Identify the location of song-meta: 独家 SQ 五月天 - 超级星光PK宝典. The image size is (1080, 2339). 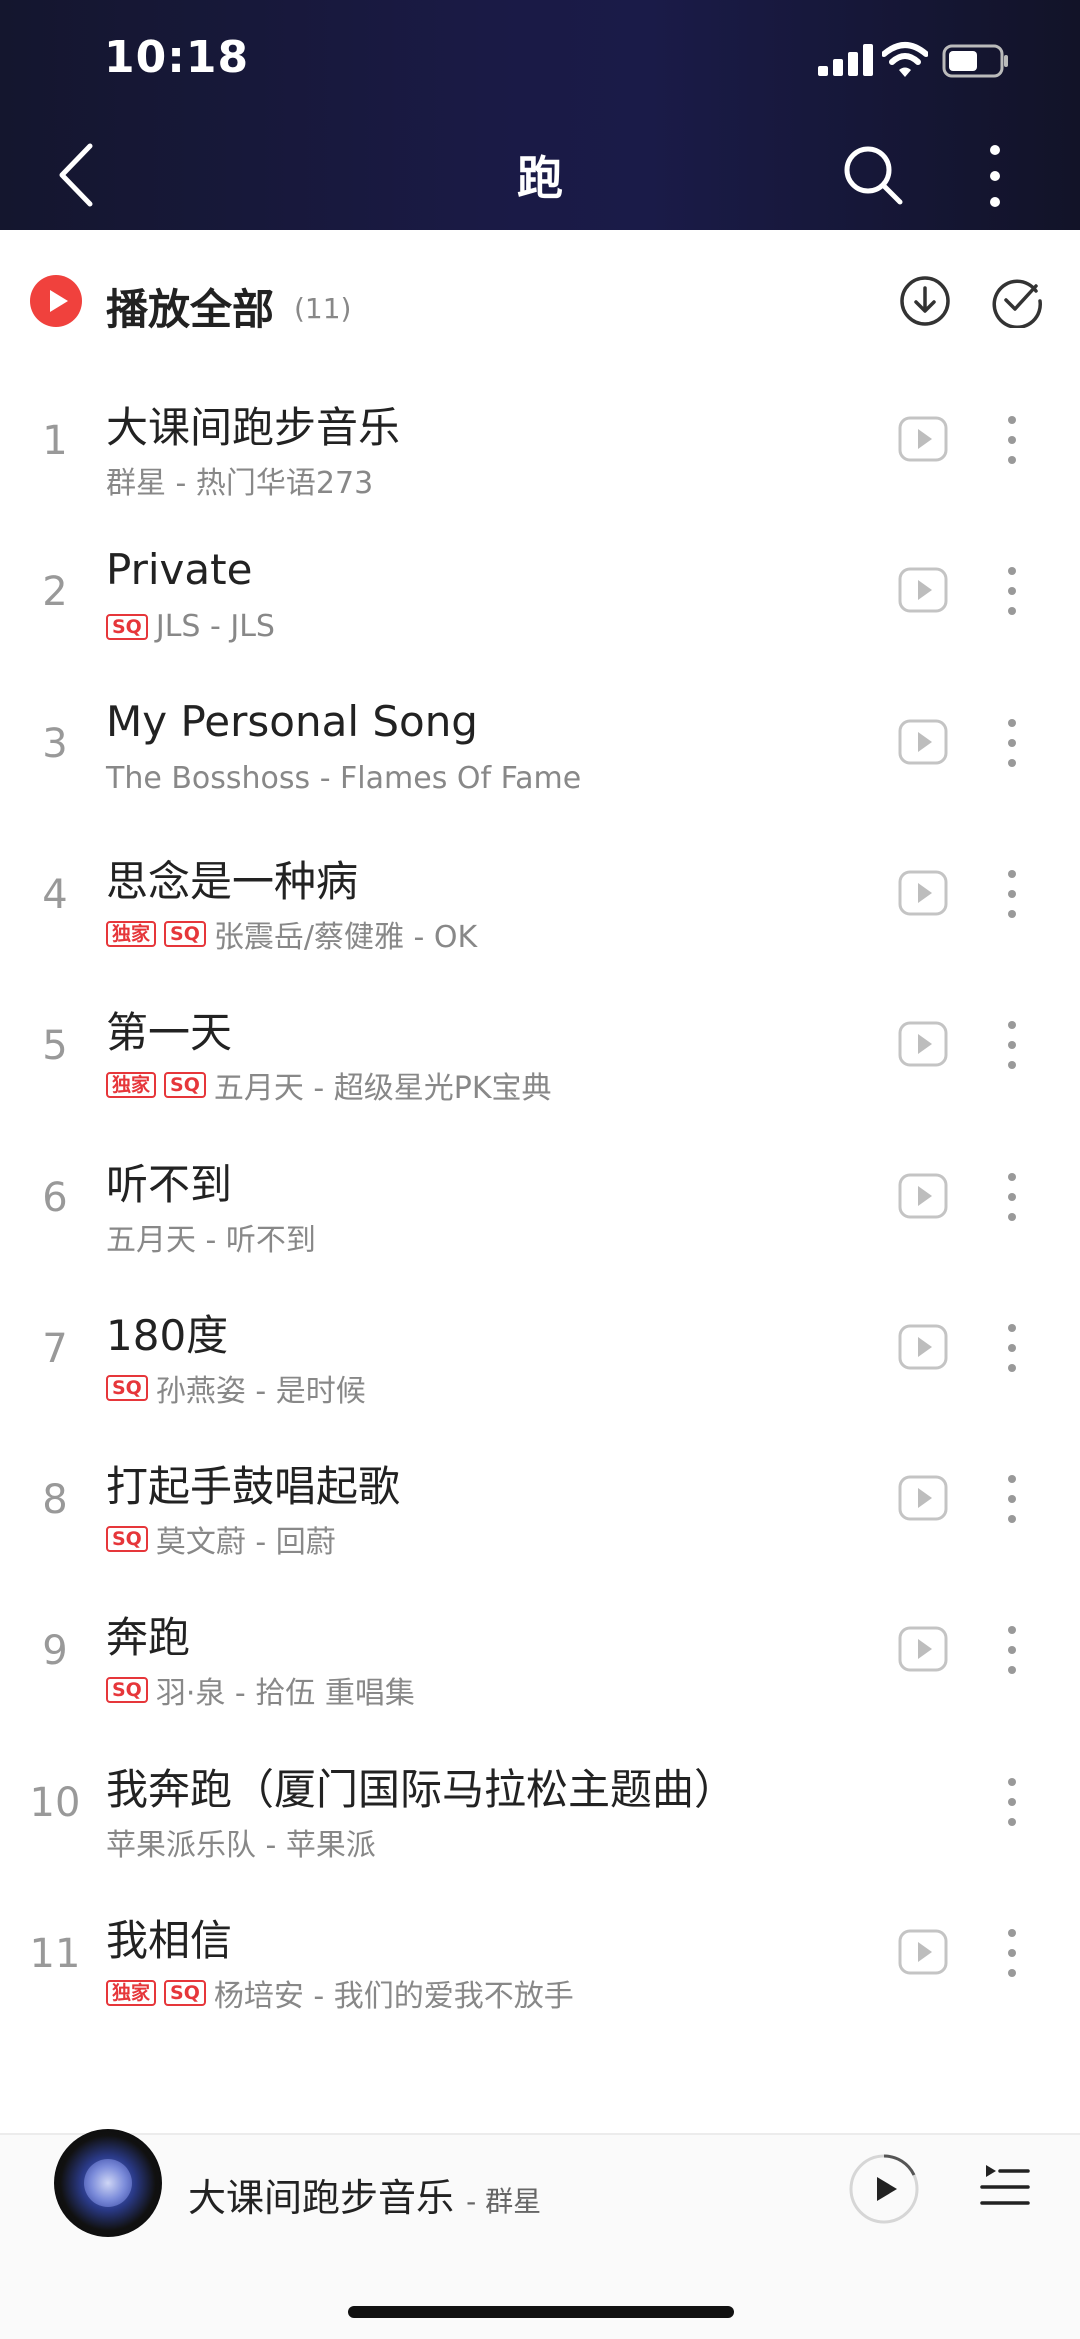
(329, 1085).